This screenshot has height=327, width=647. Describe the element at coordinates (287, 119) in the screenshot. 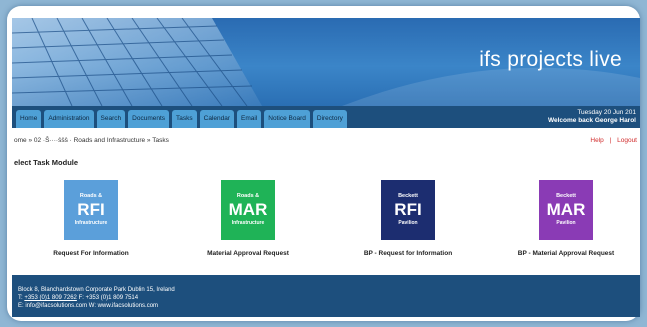

I see `tab-notice-board: Notice Board` at that location.